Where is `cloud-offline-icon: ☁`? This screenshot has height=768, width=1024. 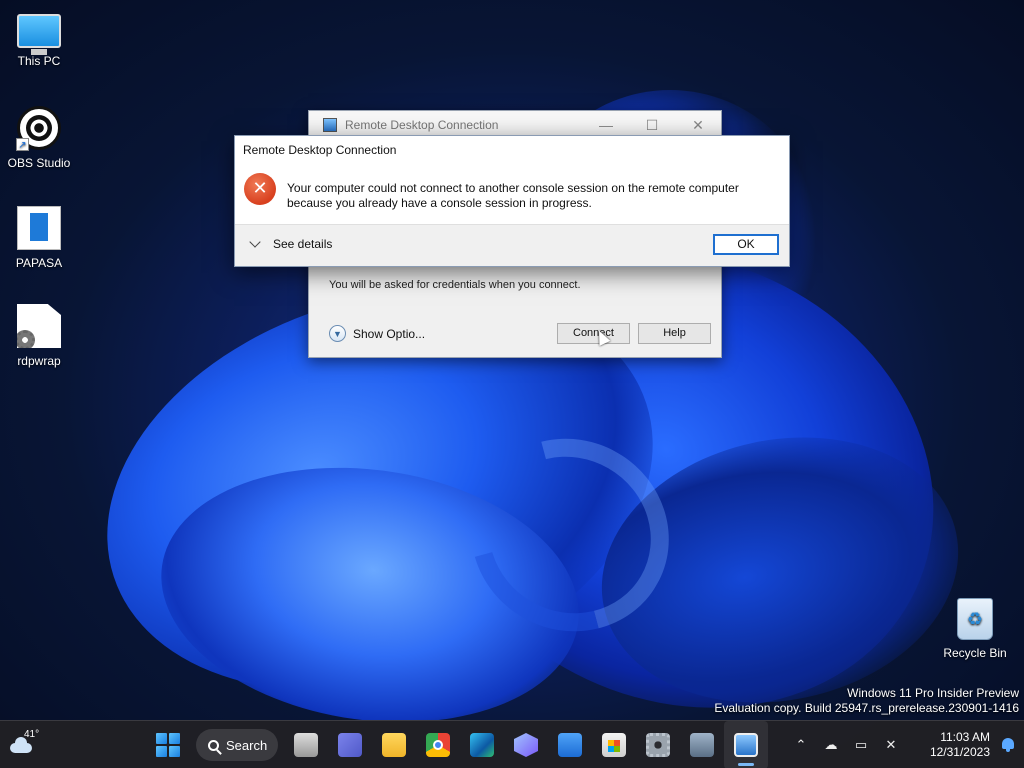 cloud-offline-icon: ☁ is located at coordinates (831, 745).